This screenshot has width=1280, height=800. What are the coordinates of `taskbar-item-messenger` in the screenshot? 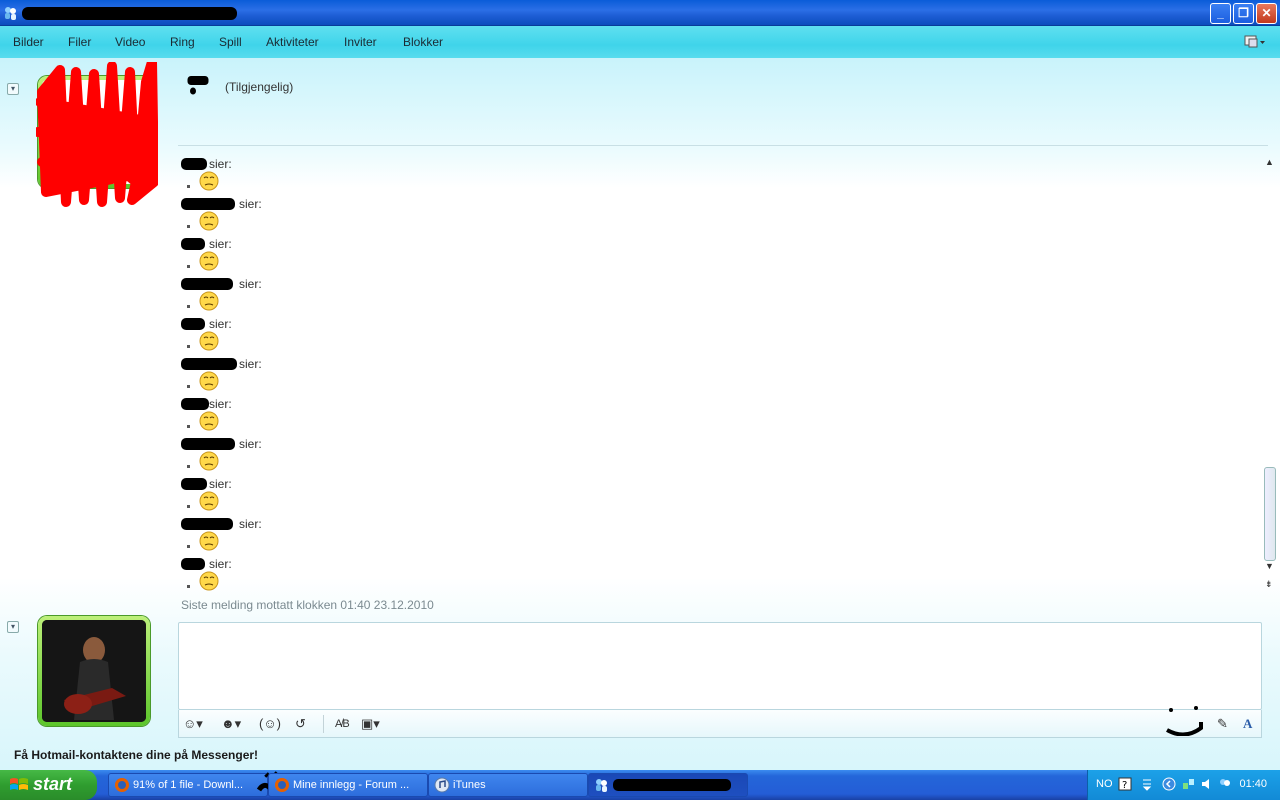 It's located at (668, 785).